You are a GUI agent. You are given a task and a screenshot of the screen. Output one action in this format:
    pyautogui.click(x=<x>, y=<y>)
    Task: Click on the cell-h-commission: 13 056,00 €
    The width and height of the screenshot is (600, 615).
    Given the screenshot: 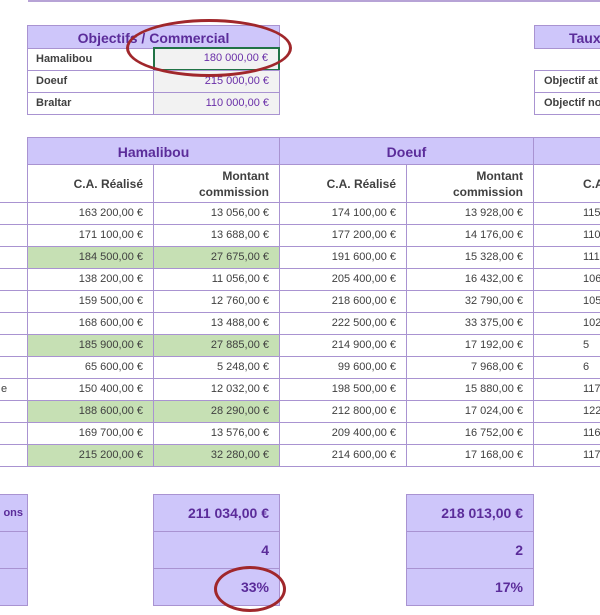 What is the action you would take?
    pyautogui.click(x=216, y=213)
    